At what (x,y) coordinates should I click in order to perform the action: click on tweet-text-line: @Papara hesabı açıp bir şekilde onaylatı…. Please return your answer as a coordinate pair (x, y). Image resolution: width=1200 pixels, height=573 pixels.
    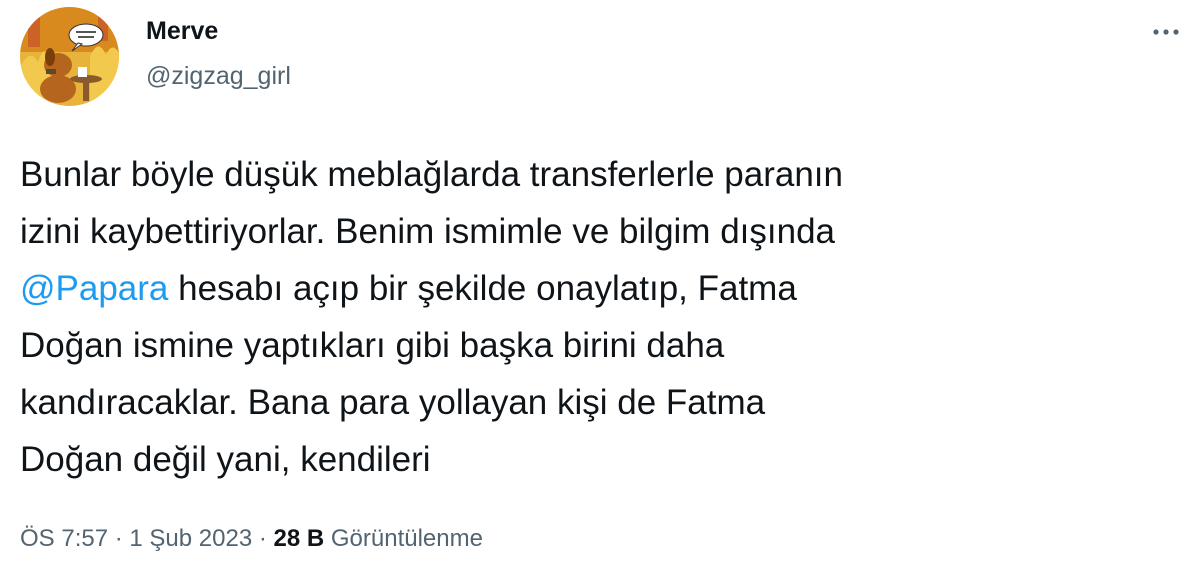
    Looking at the image, I should click on (605, 288).